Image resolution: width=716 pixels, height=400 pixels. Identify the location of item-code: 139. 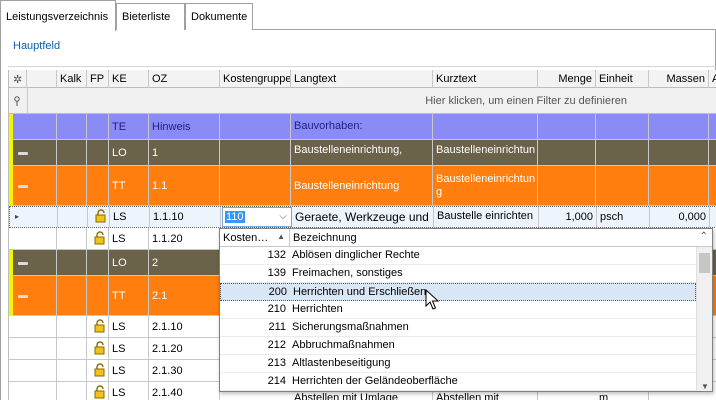
(276, 273).